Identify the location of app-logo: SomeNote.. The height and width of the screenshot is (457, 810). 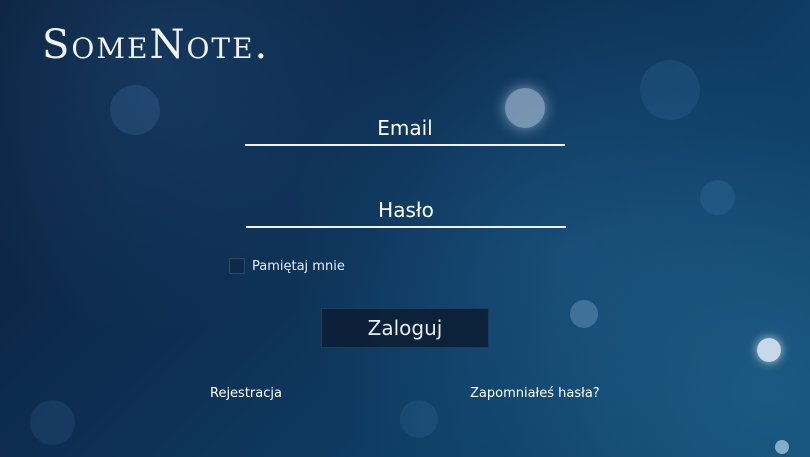
(156, 45).